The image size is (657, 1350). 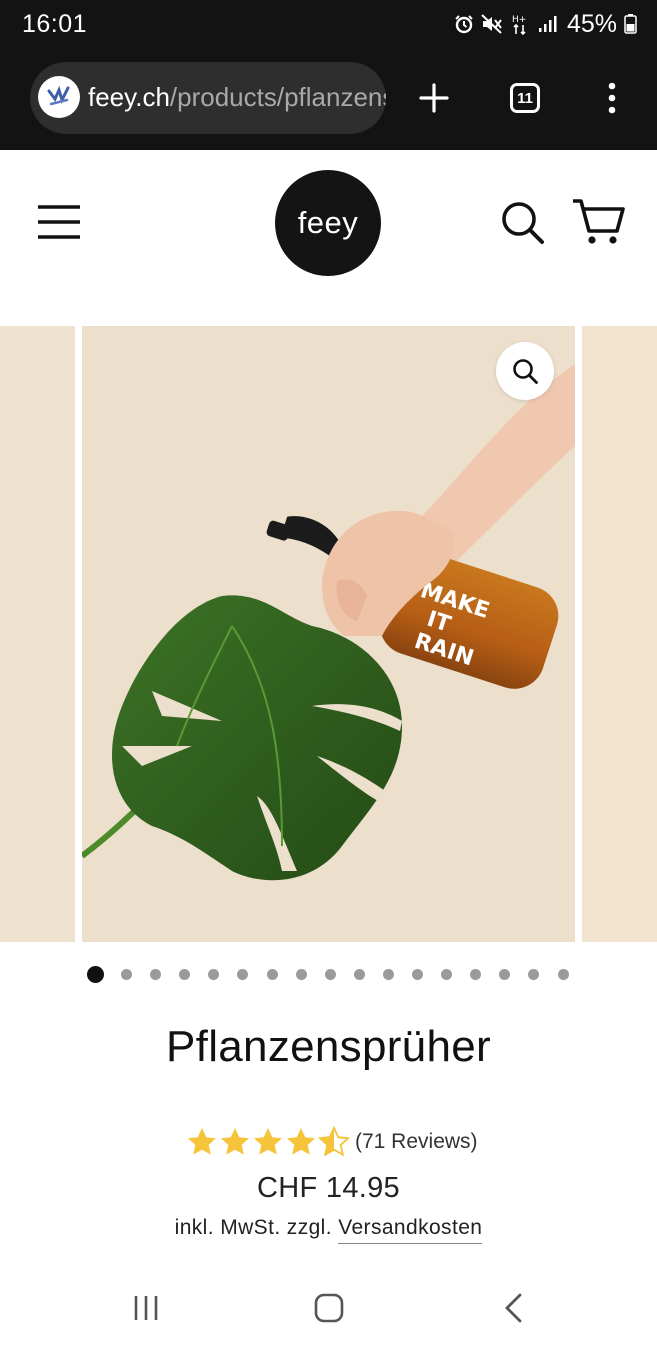 I want to click on home-button, so click(x=329, y=1308).